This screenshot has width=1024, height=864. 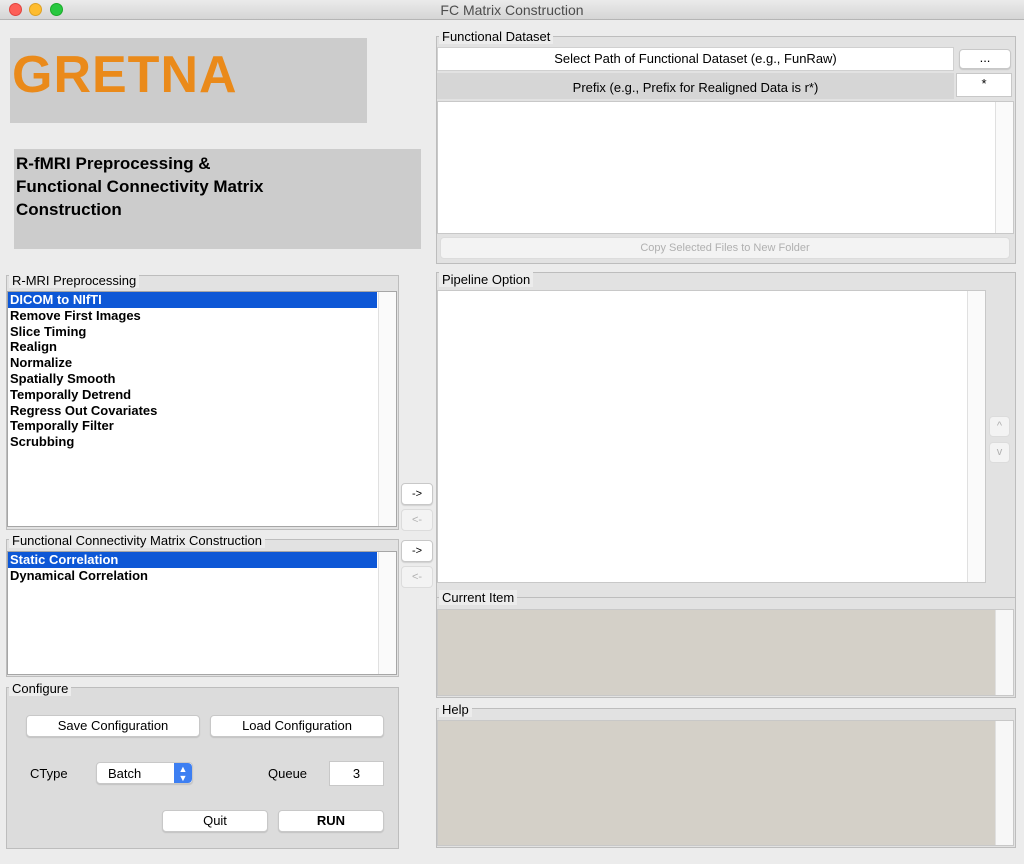 I want to click on help-area, so click(x=725, y=783).